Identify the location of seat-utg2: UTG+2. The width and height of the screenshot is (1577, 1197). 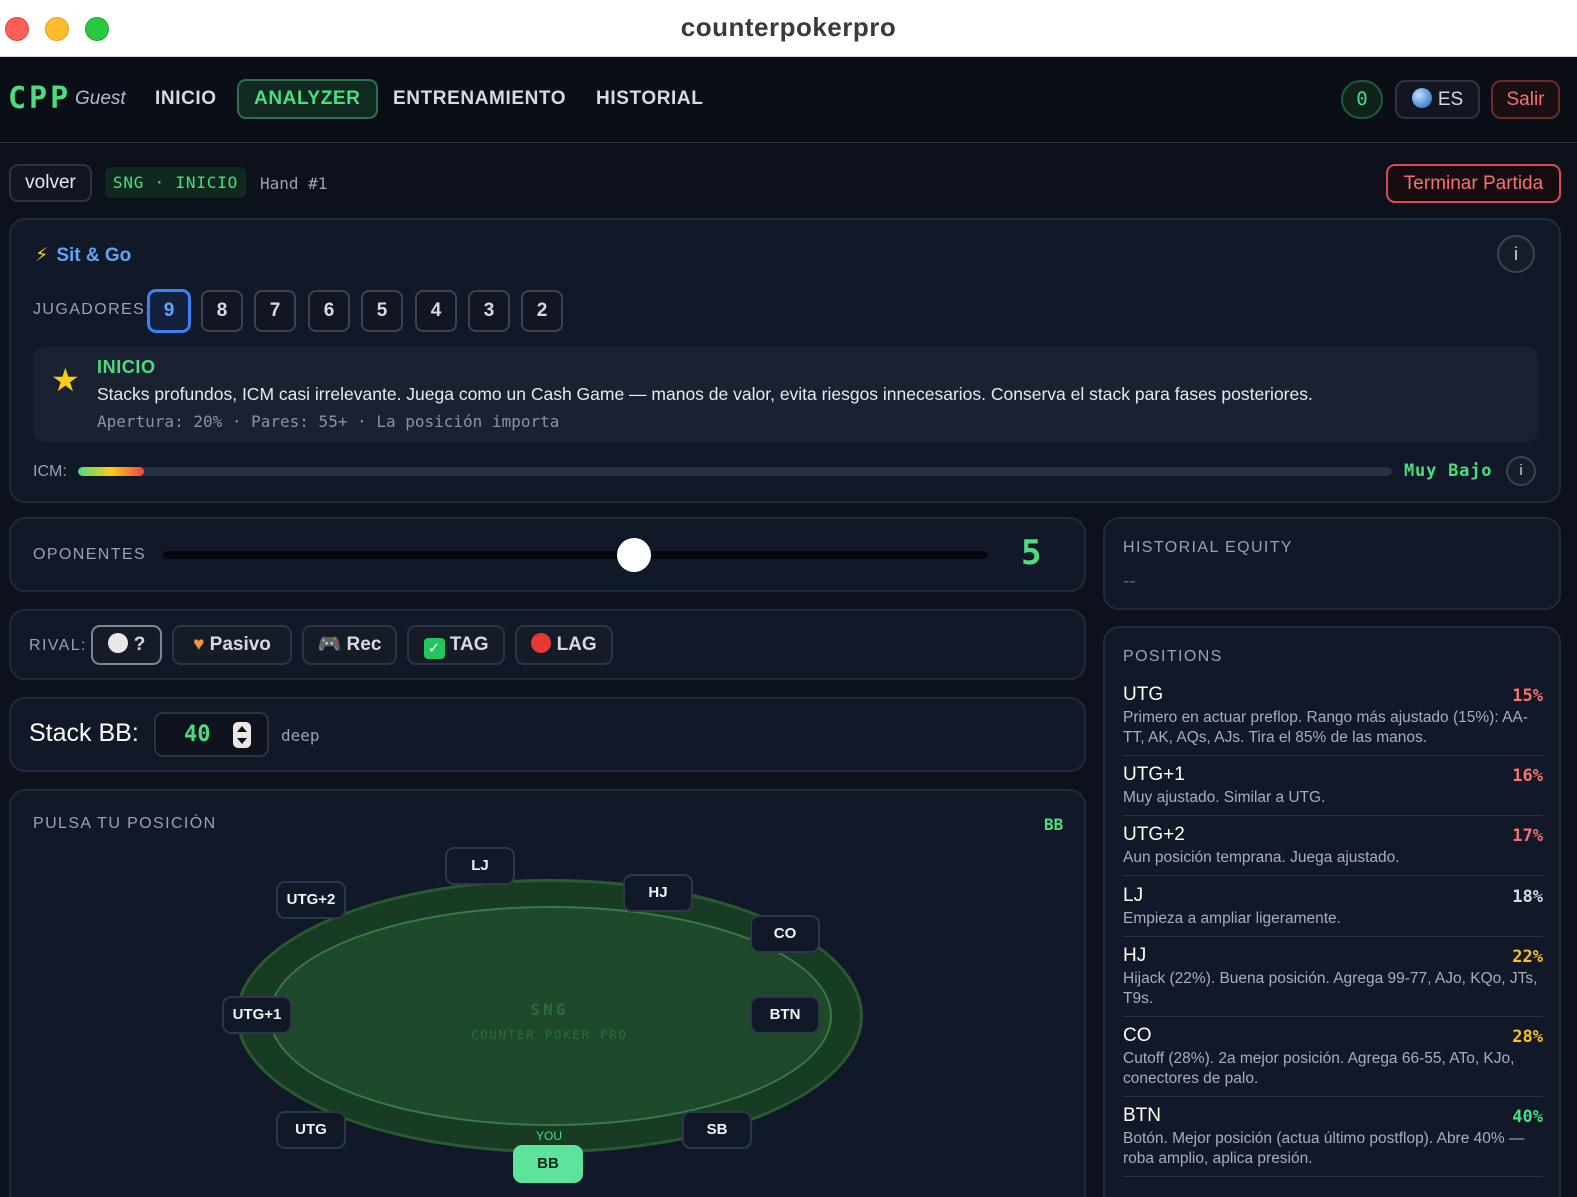
(311, 900).